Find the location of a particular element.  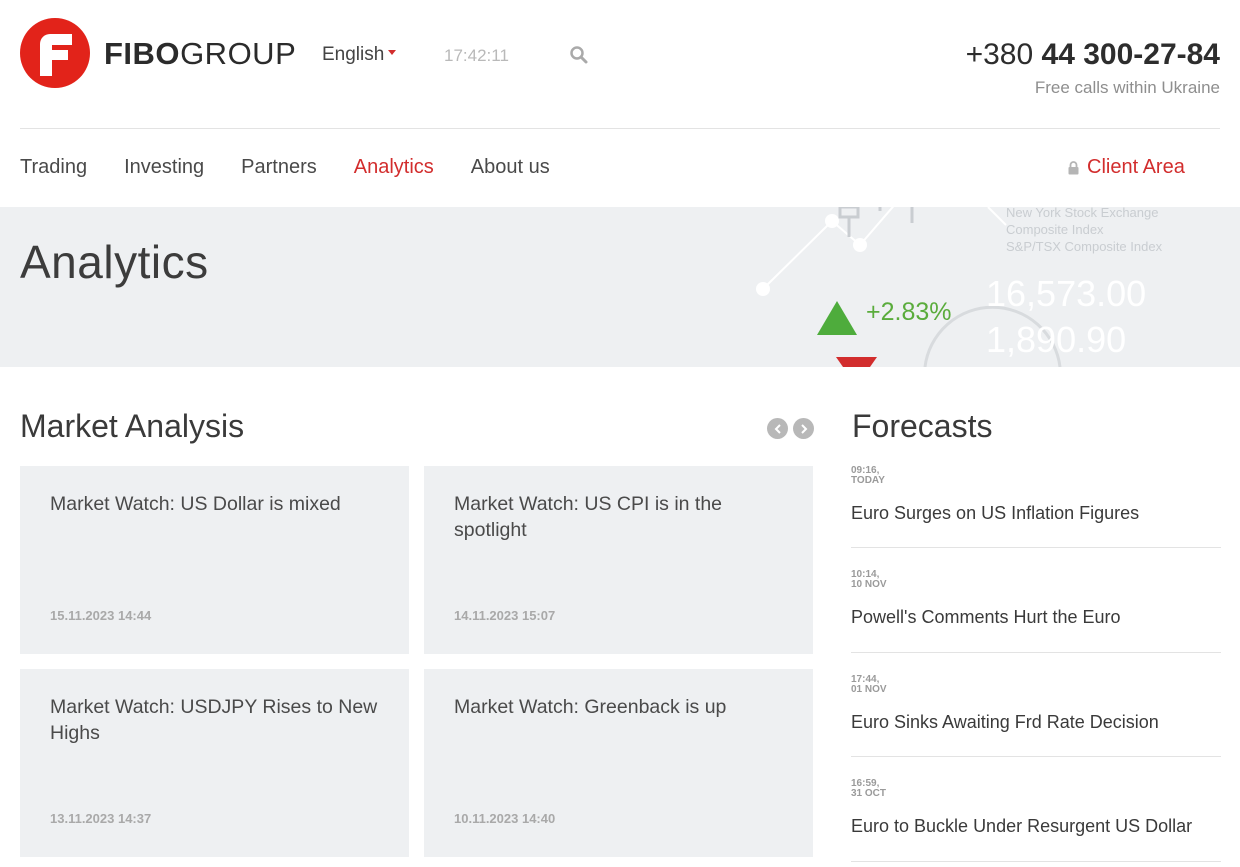

fibogroup-logo: FIBOGROUP is located at coordinates (158, 53).